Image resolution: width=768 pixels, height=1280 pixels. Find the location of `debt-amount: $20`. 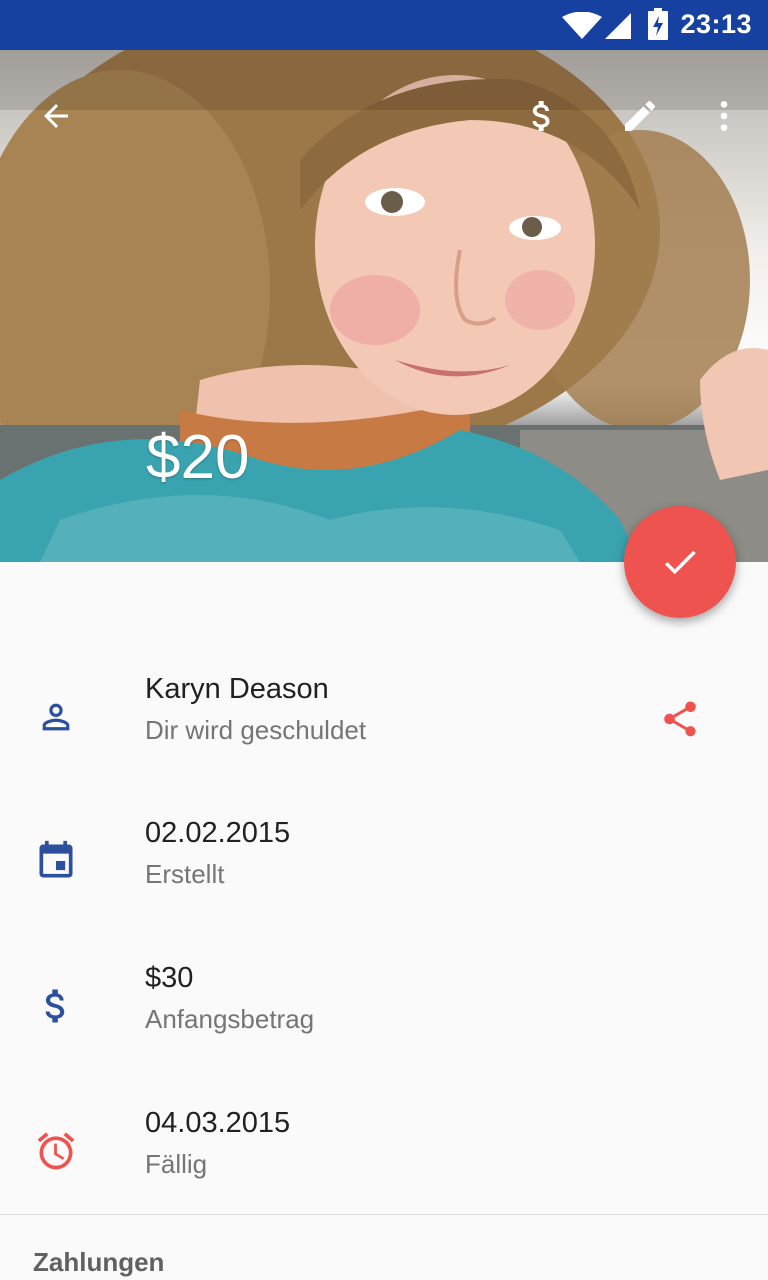

debt-amount: $20 is located at coordinates (198, 457).